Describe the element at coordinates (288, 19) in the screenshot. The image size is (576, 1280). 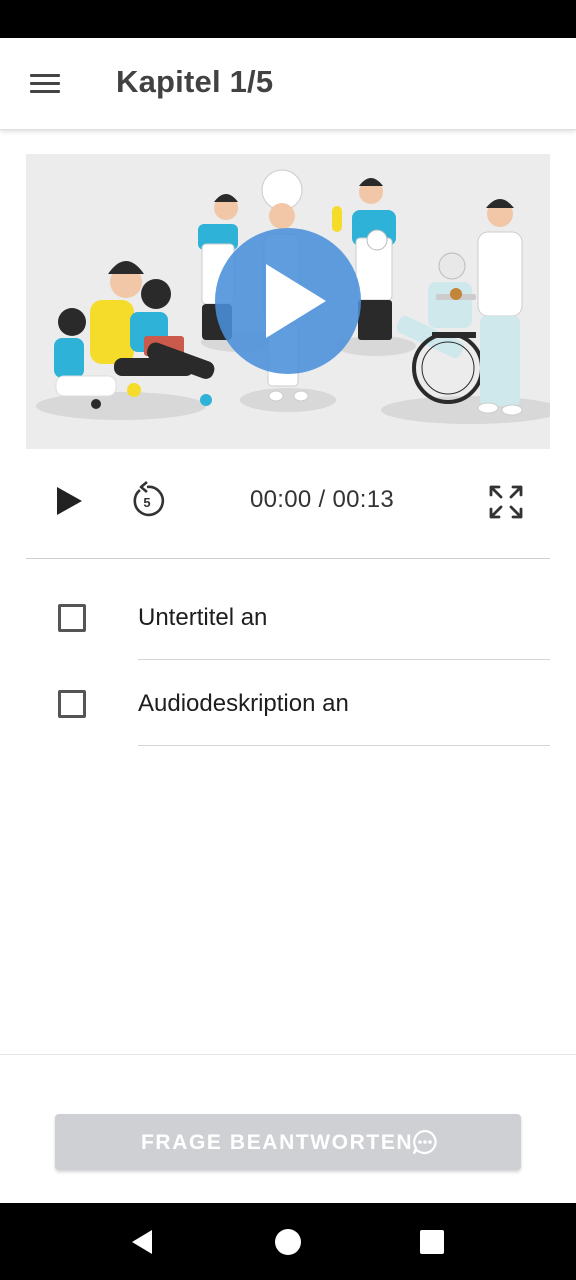
I see `status-bar` at that location.